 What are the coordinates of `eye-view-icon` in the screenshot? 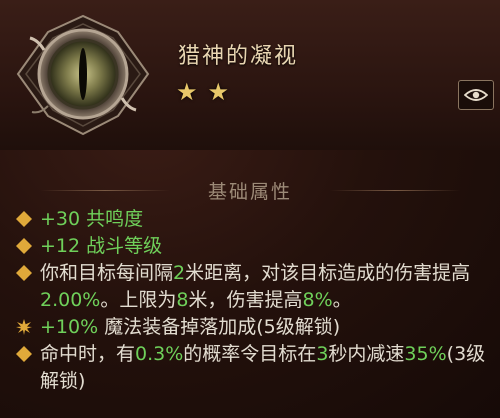 It's located at (476, 95).